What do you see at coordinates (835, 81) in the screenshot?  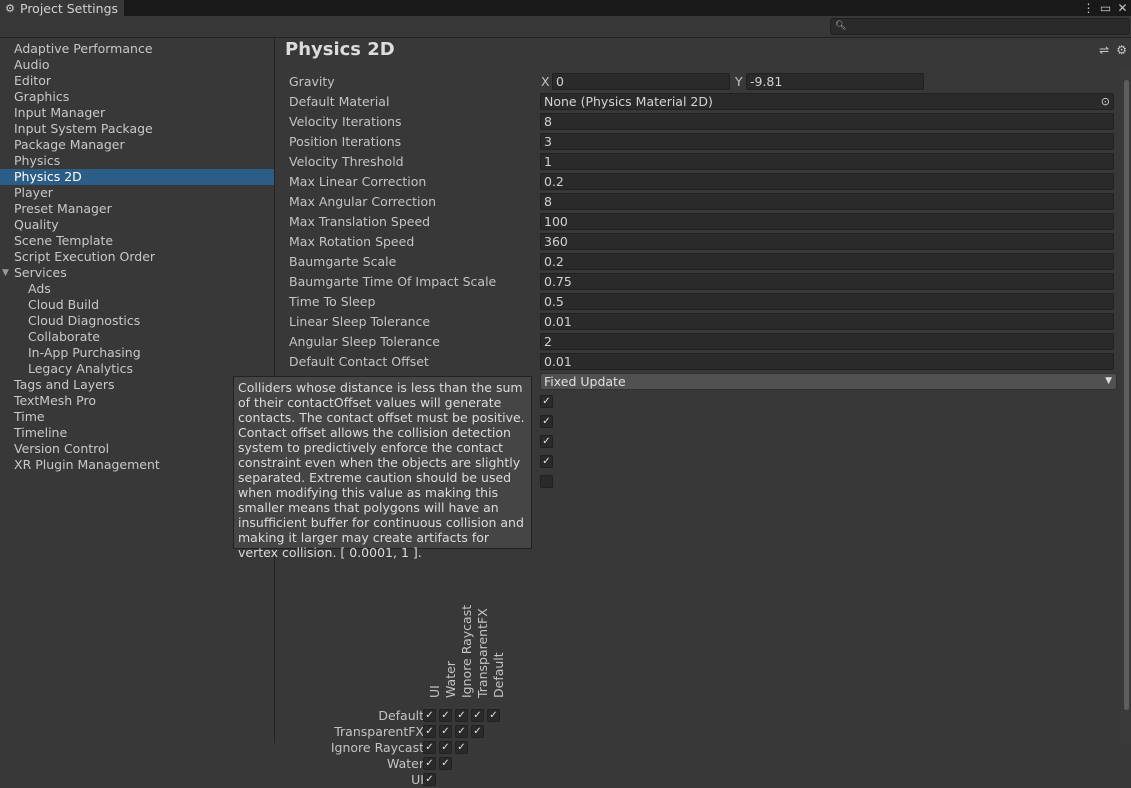 I see `gravity-y-field: -9.81` at bounding box center [835, 81].